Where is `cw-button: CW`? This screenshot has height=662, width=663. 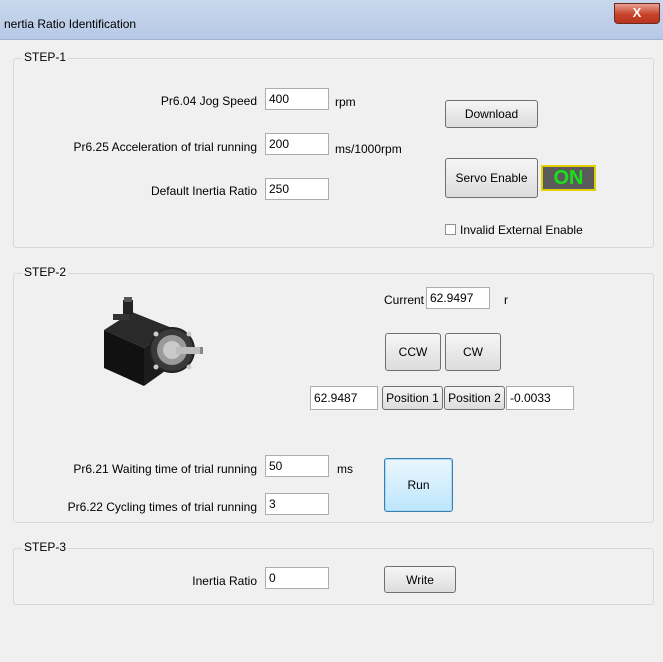
cw-button: CW is located at coordinates (473, 352).